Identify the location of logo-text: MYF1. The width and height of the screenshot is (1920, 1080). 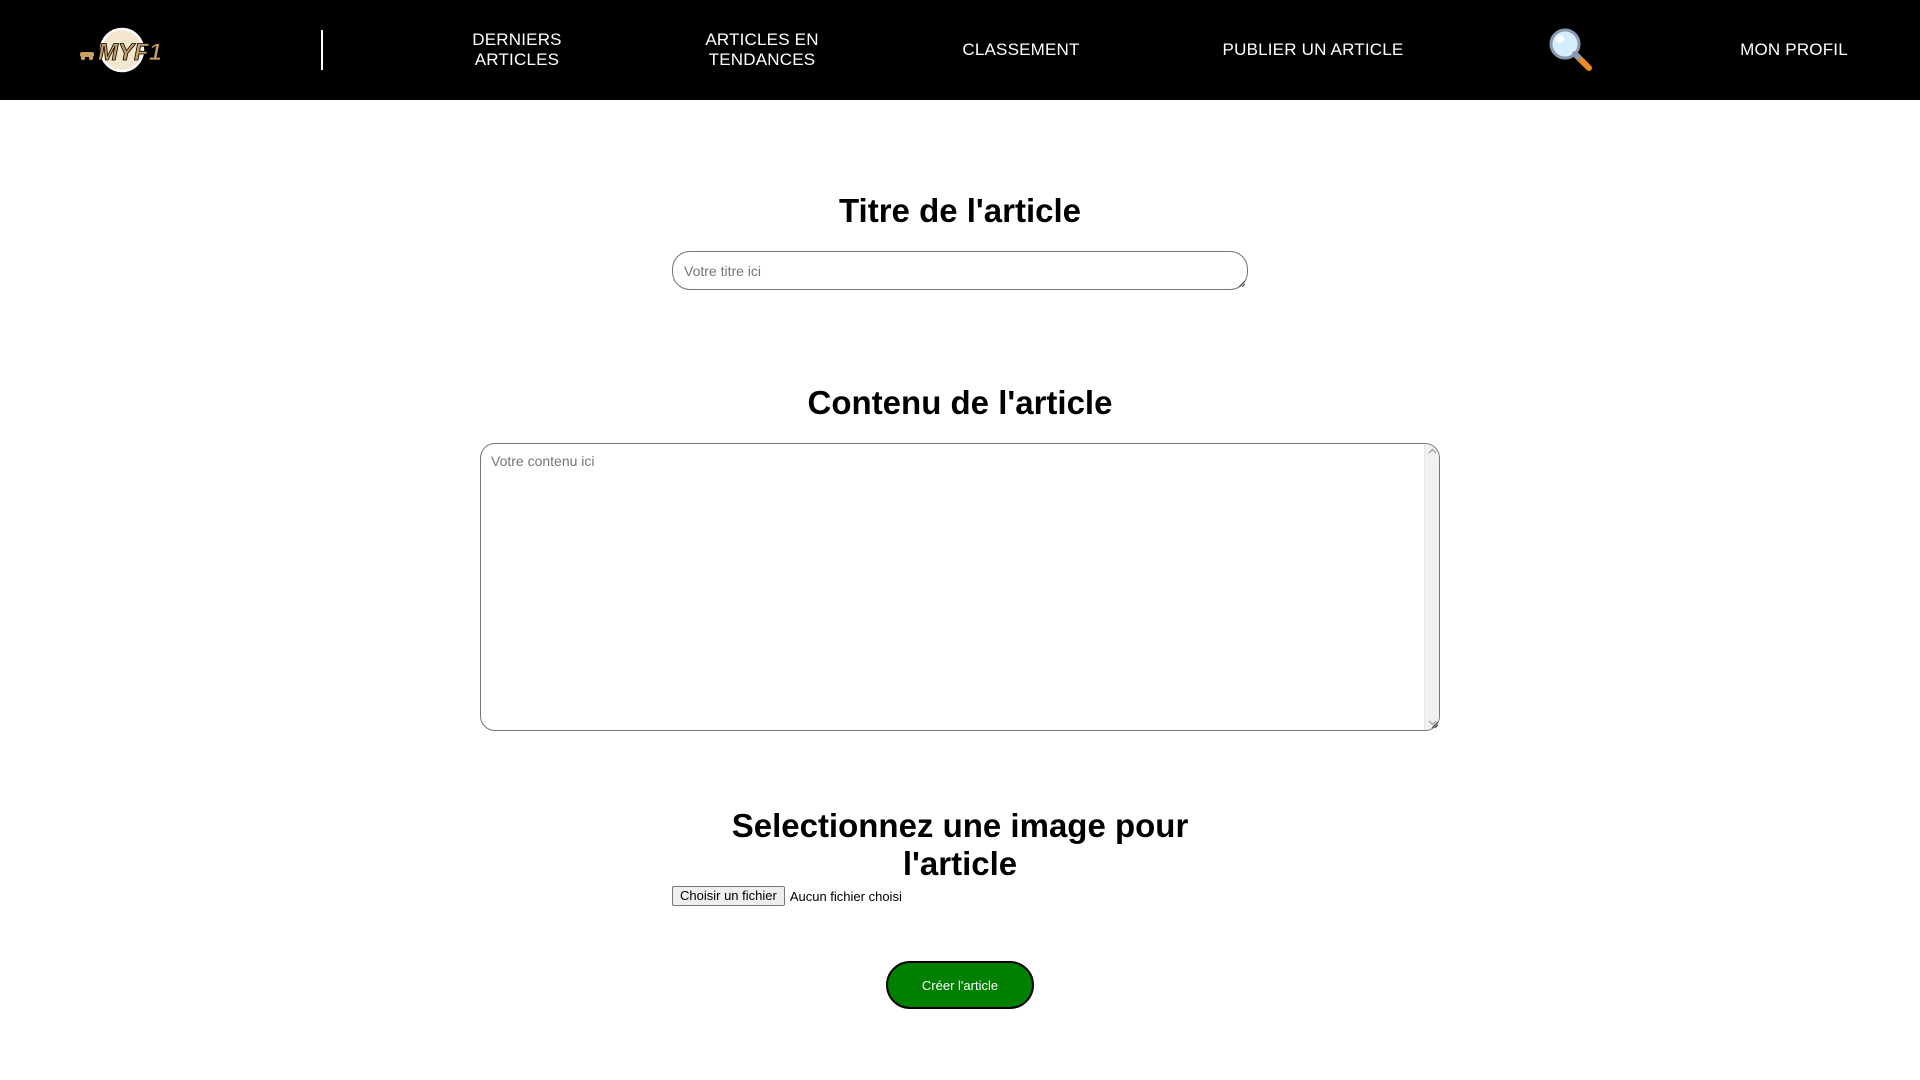
(130, 52).